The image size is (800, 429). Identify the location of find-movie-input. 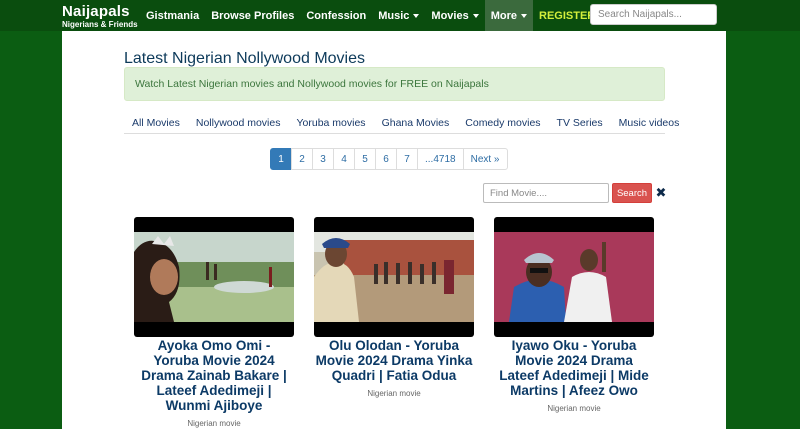
(546, 193).